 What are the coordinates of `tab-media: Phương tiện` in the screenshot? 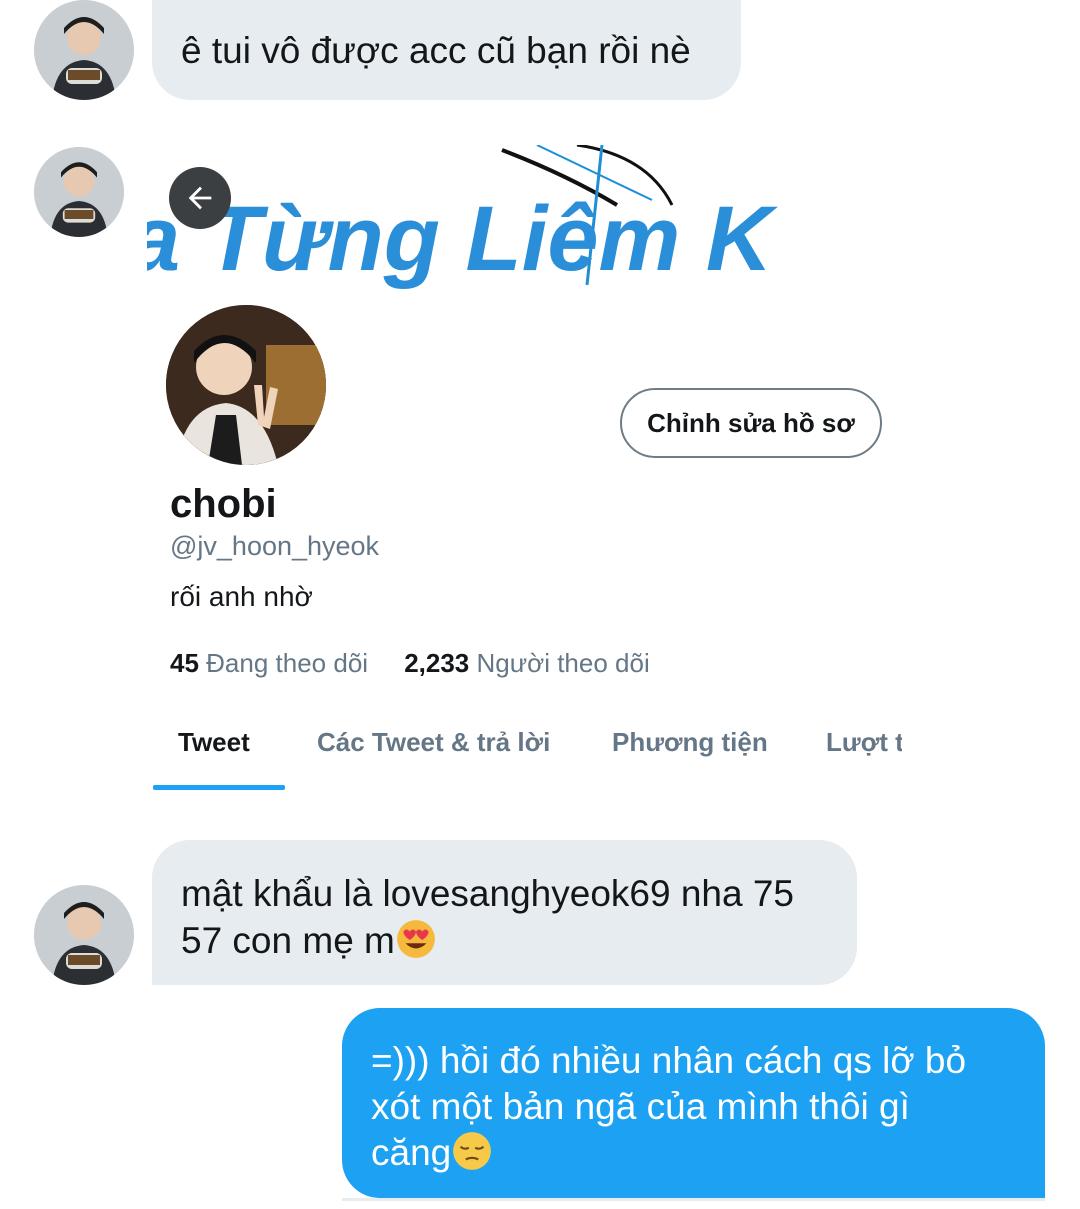 It's located at (690, 742).